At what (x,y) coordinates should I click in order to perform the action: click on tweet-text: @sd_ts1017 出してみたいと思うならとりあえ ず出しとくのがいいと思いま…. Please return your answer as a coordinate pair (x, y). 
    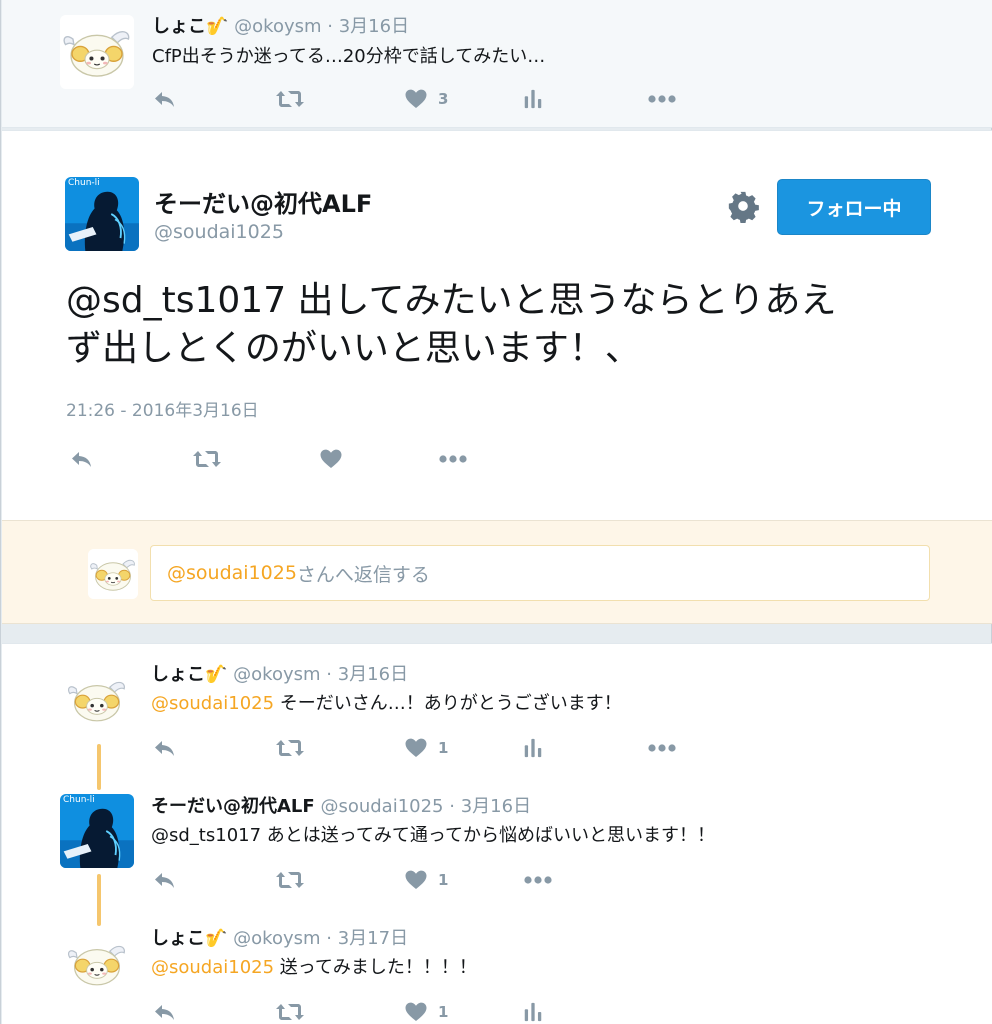
    Looking at the image, I should click on (501, 325).